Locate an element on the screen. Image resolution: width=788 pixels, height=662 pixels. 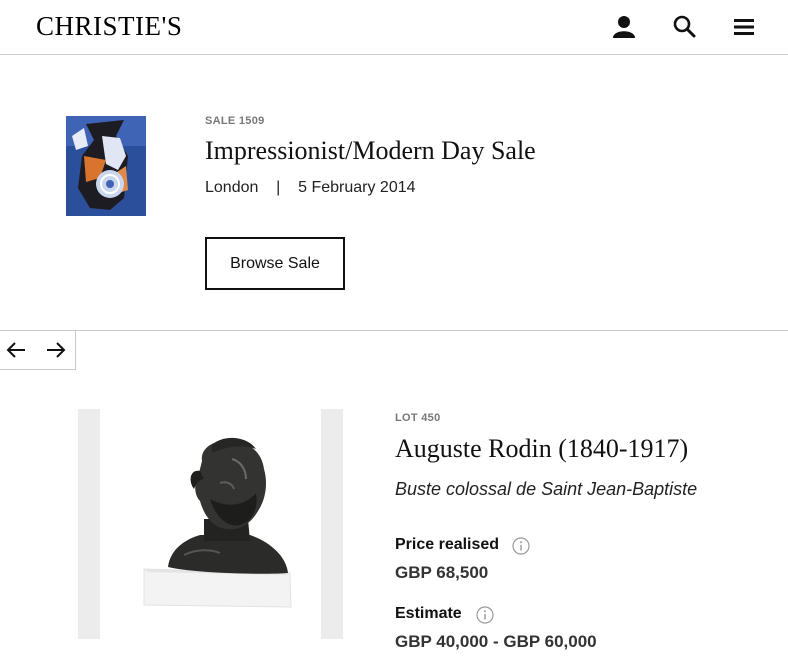
section-divider is located at coordinates (394, 330).